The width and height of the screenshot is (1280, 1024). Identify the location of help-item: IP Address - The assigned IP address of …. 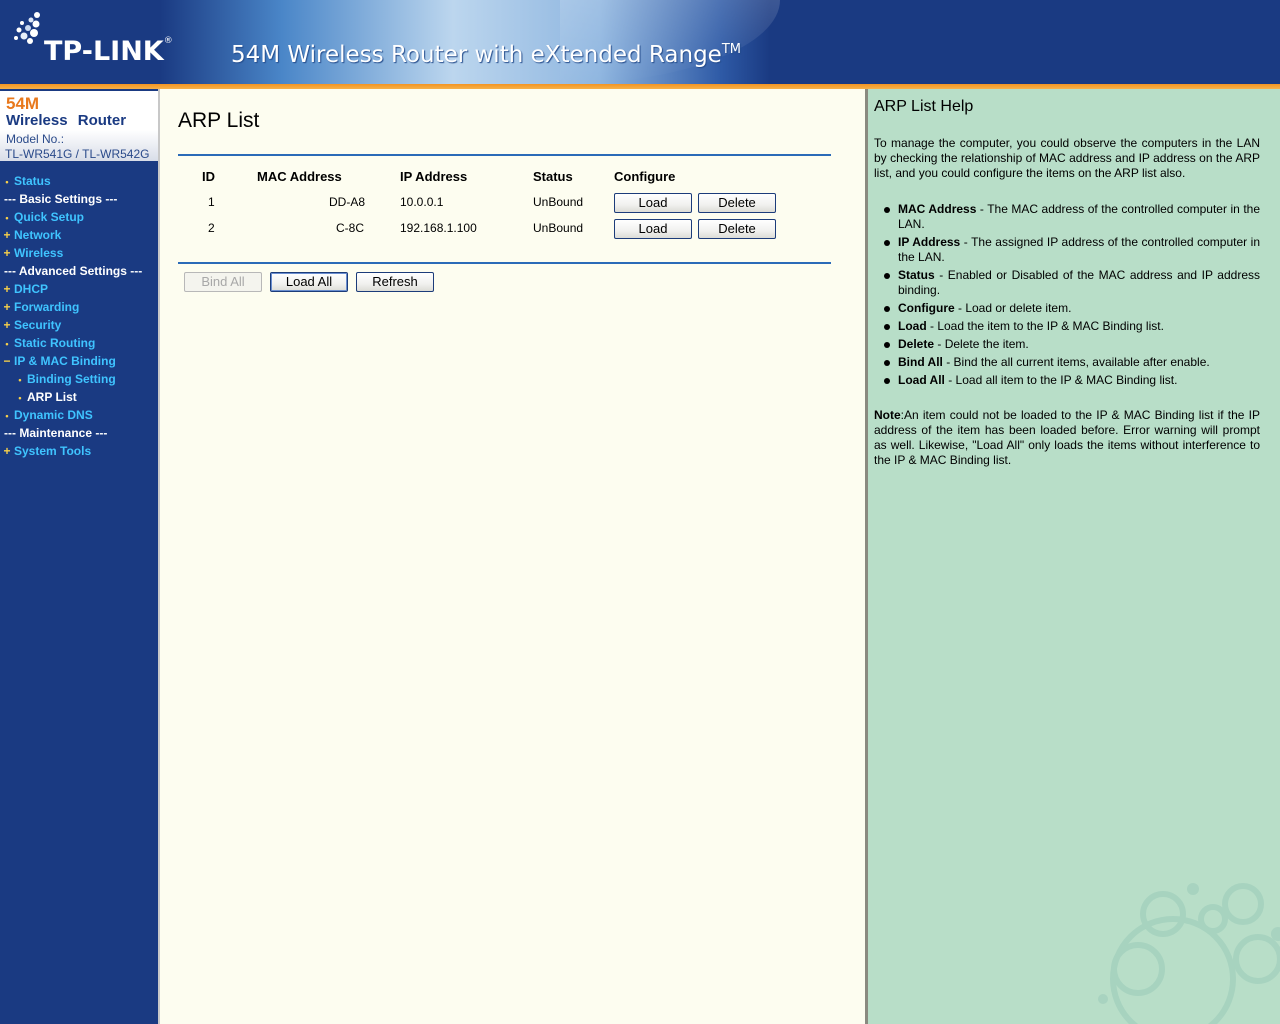
(1072, 249).